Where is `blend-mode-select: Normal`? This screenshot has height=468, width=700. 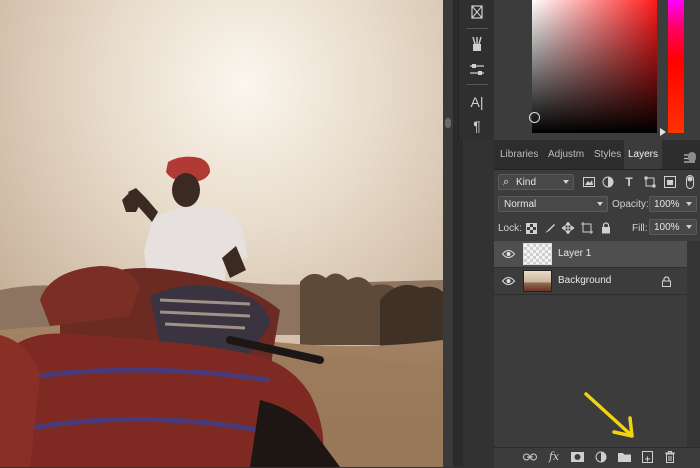
blend-mode-select: Normal is located at coordinates (553, 204).